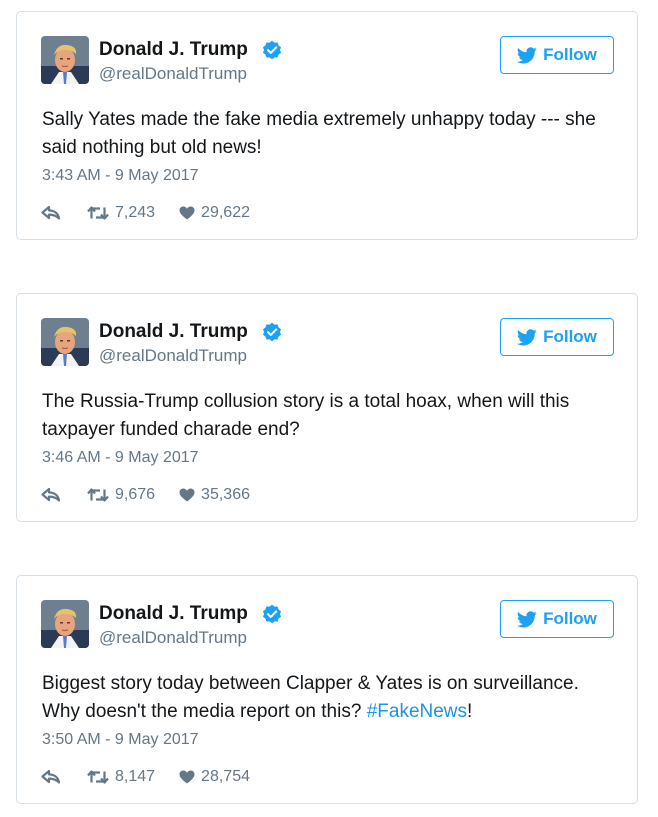 Image resolution: width=658 pixels, height=817 pixels. What do you see at coordinates (120, 176) in the screenshot?
I see `tweet-timestamp: 3:43 AM - 9 May 2017` at bounding box center [120, 176].